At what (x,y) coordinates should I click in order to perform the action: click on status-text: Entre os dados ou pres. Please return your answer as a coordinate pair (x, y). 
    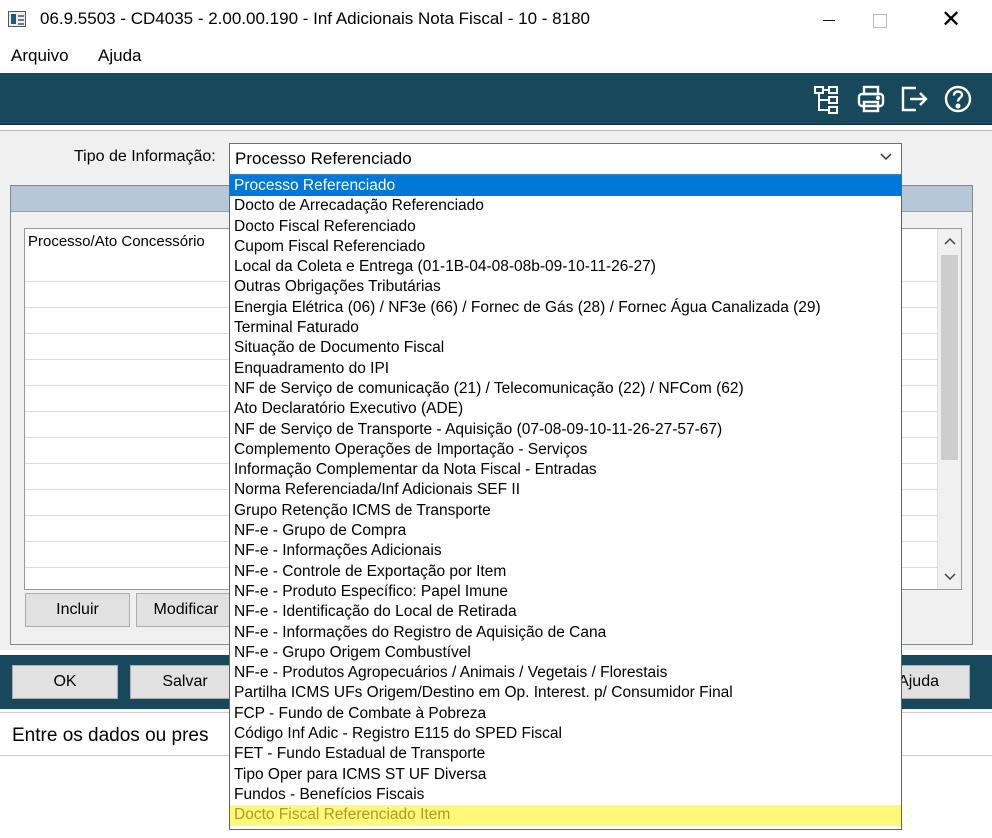
    Looking at the image, I should click on (110, 735).